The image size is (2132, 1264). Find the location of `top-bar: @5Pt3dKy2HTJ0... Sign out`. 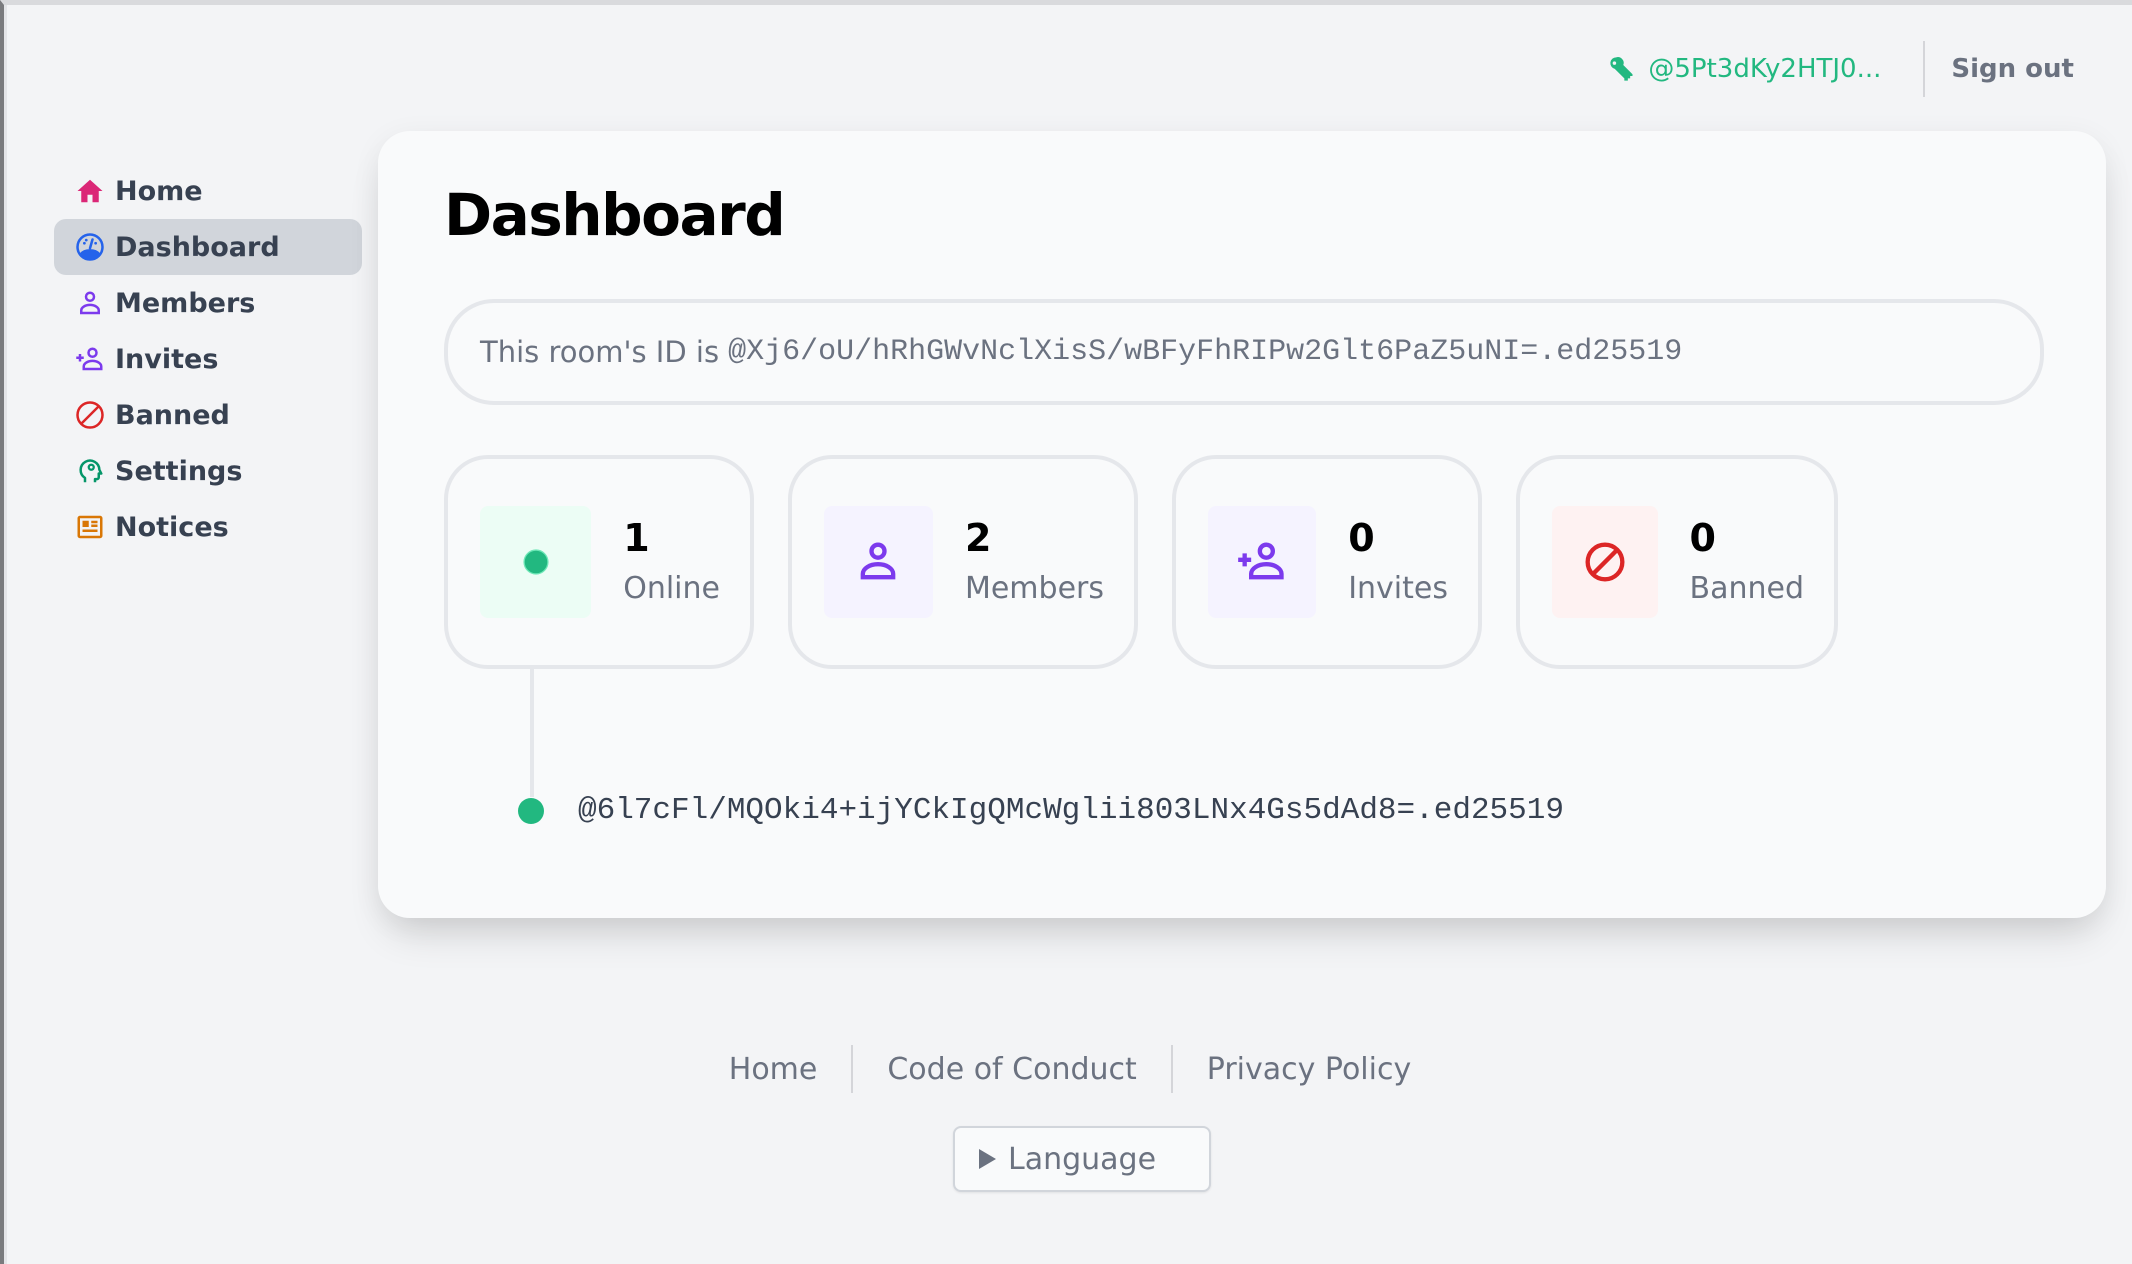

top-bar: @5Pt3dKy2HTJ0... Sign out is located at coordinates (1841, 69).